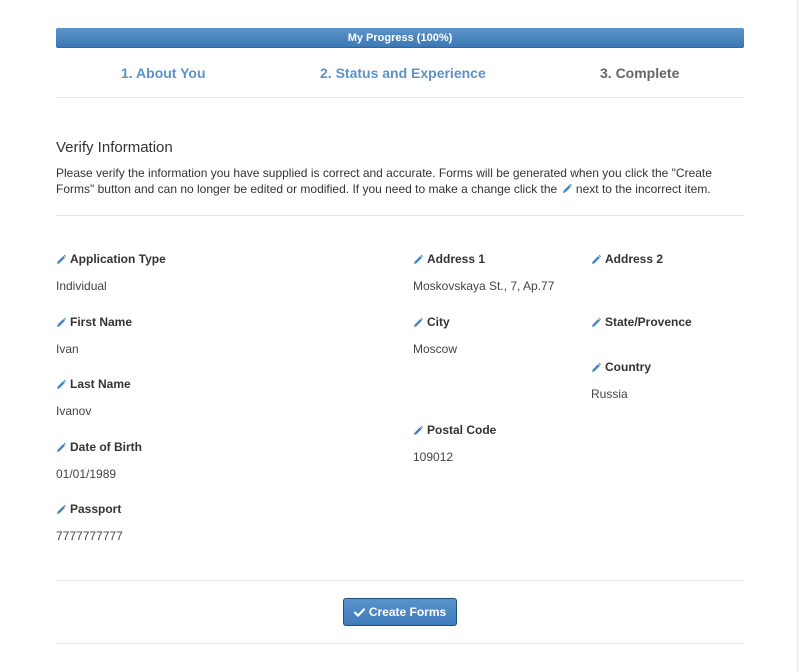 The height and width of the screenshot is (672, 799). I want to click on field-label-row: Passport, so click(88, 509).